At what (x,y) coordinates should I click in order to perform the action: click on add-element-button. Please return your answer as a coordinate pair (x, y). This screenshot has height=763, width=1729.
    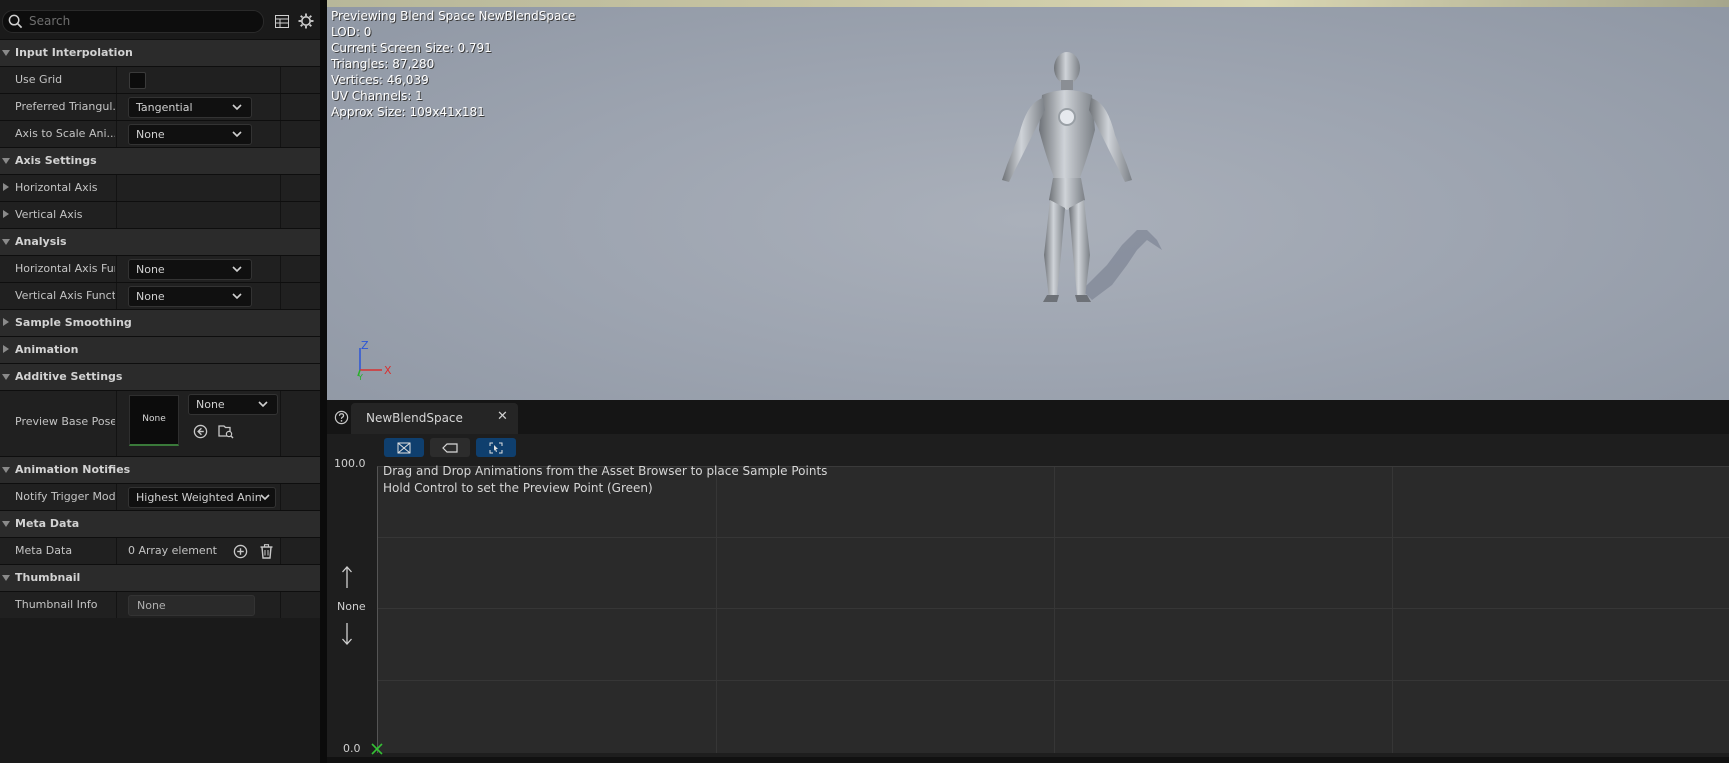
    Looking at the image, I should click on (240, 551).